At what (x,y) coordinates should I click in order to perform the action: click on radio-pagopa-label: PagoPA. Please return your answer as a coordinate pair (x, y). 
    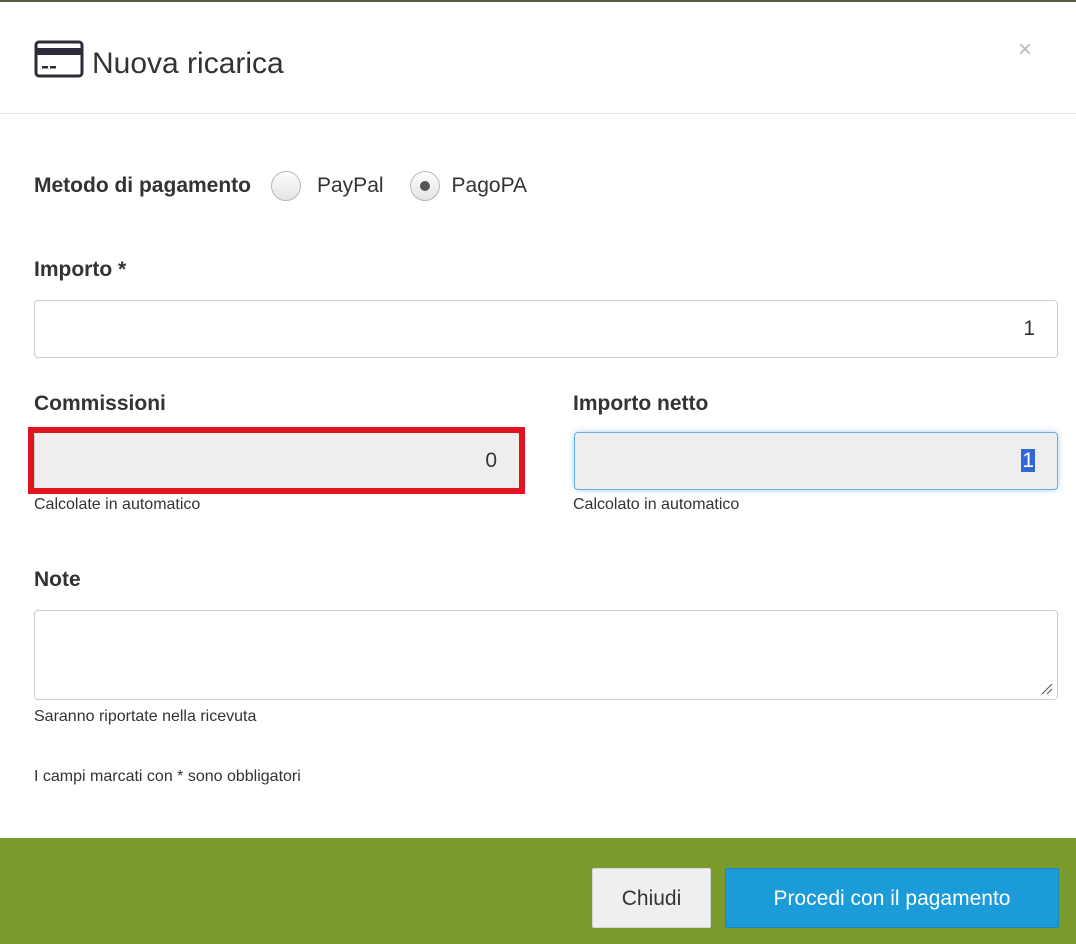
    Looking at the image, I should click on (490, 186).